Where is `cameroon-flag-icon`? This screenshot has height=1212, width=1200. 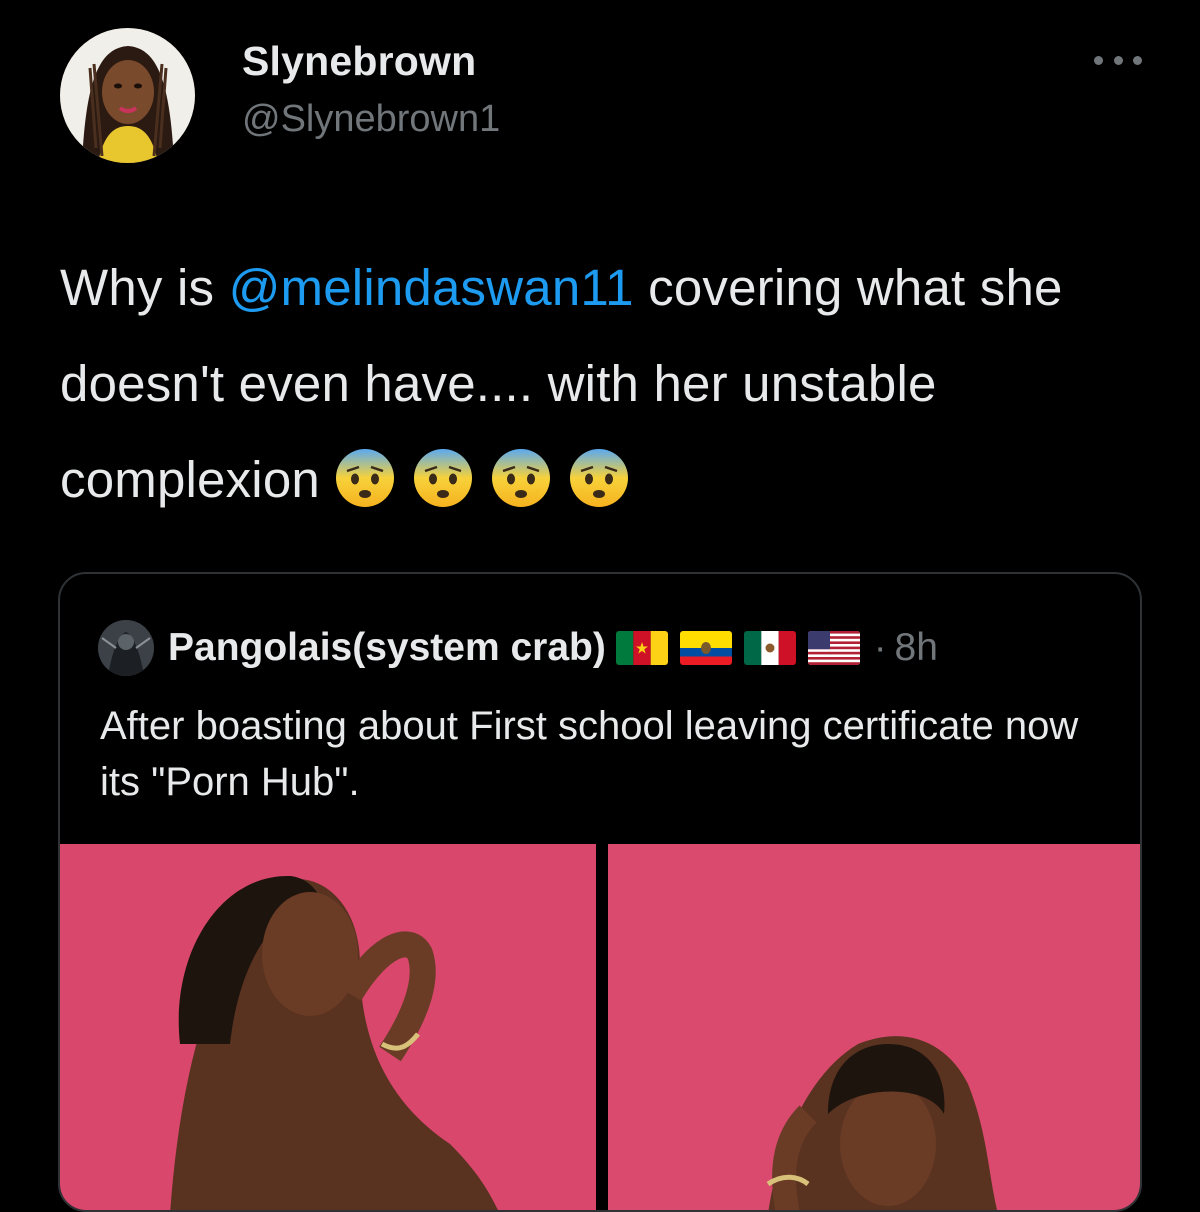 cameroon-flag-icon is located at coordinates (641, 648).